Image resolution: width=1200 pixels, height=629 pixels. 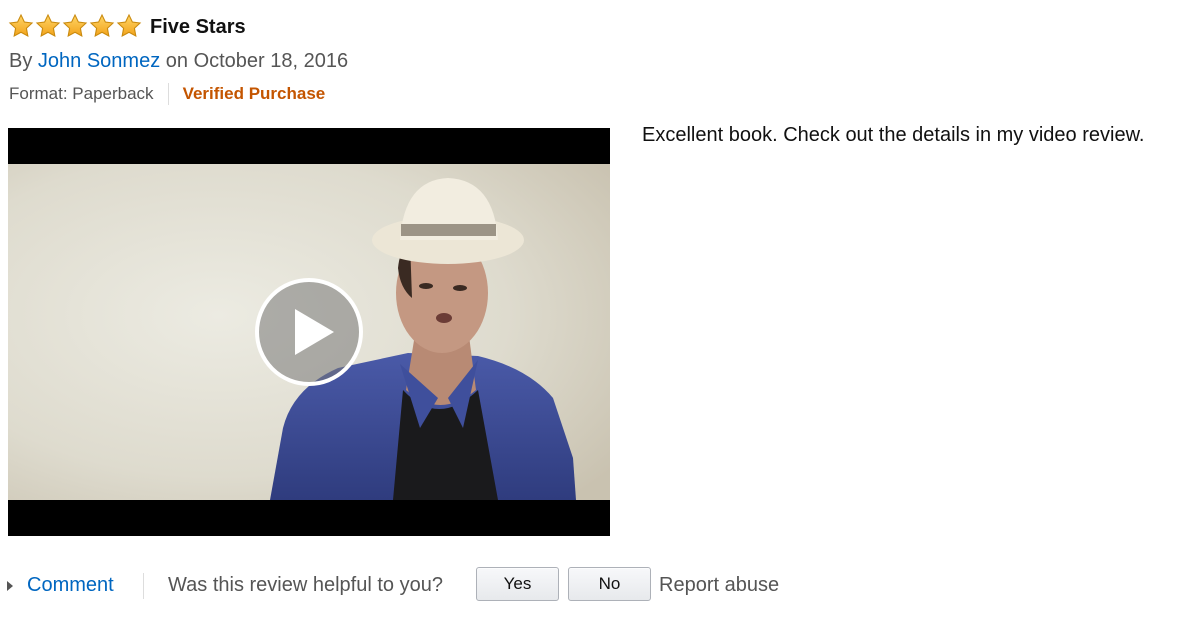 What do you see at coordinates (21, 61) in the screenshot?
I see `by-label: By` at bounding box center [21, 61].